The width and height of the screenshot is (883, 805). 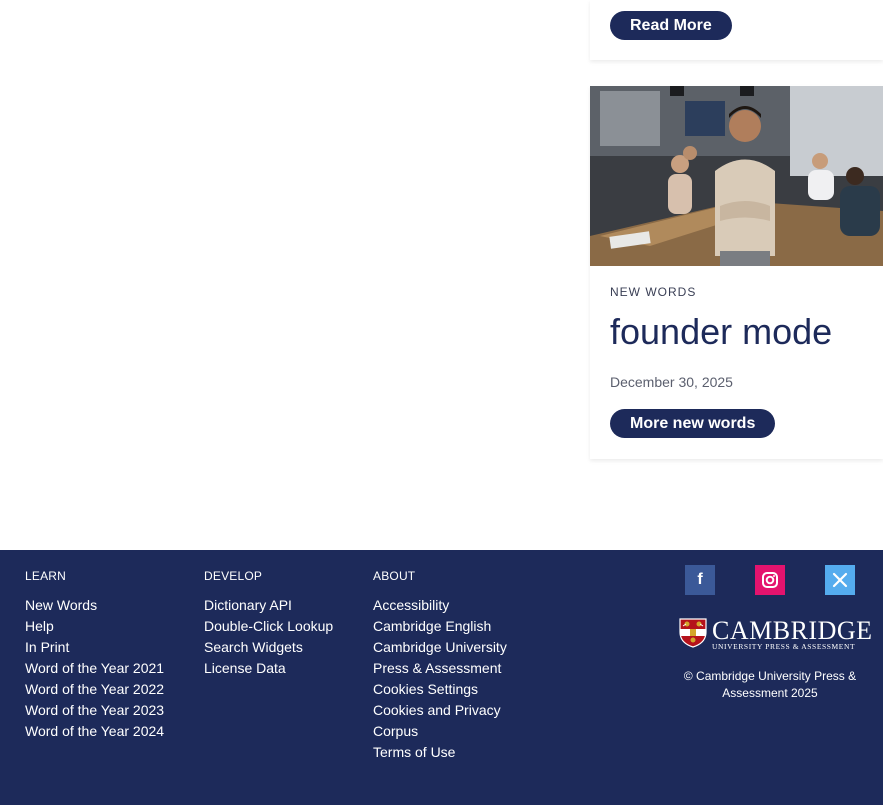 I want to click on footer-link: New Words, so click(x=61, y=605).